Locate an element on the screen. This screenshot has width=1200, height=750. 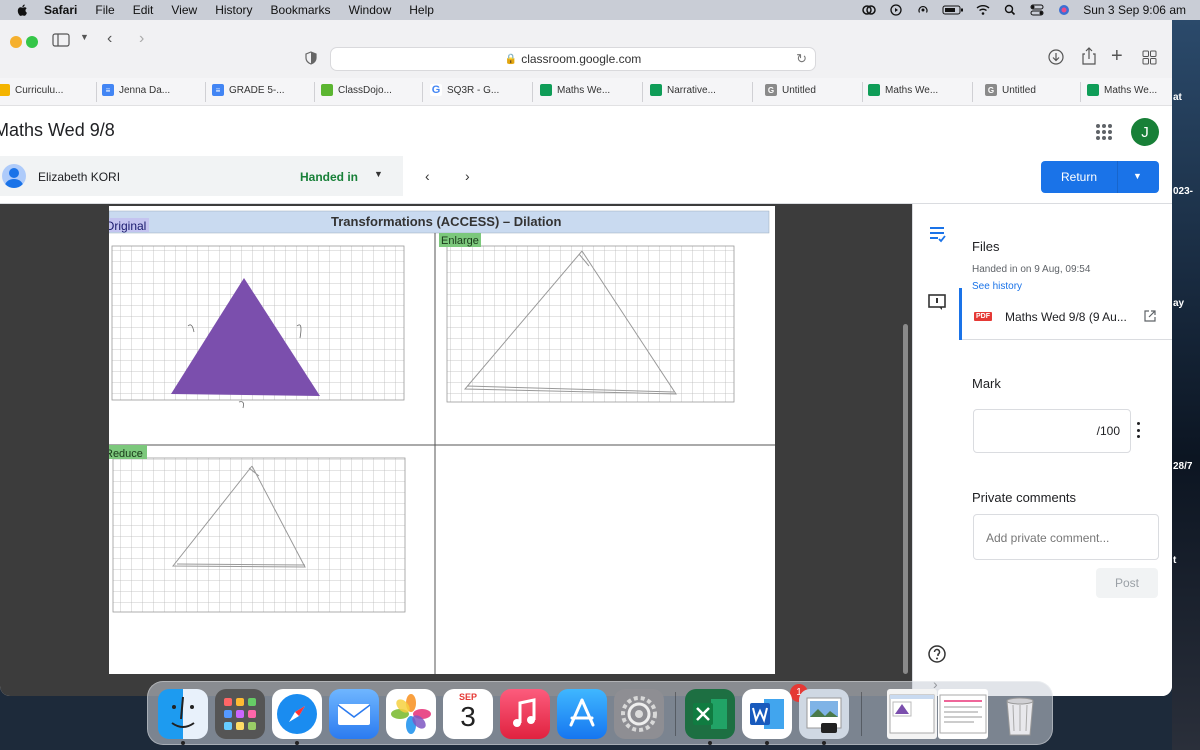
safari-icon is located at coordinates (297, 714).